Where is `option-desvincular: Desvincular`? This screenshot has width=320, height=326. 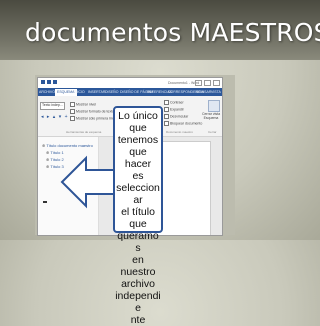 option-desvincular: Desvincular is located at coordinates (176, 116).